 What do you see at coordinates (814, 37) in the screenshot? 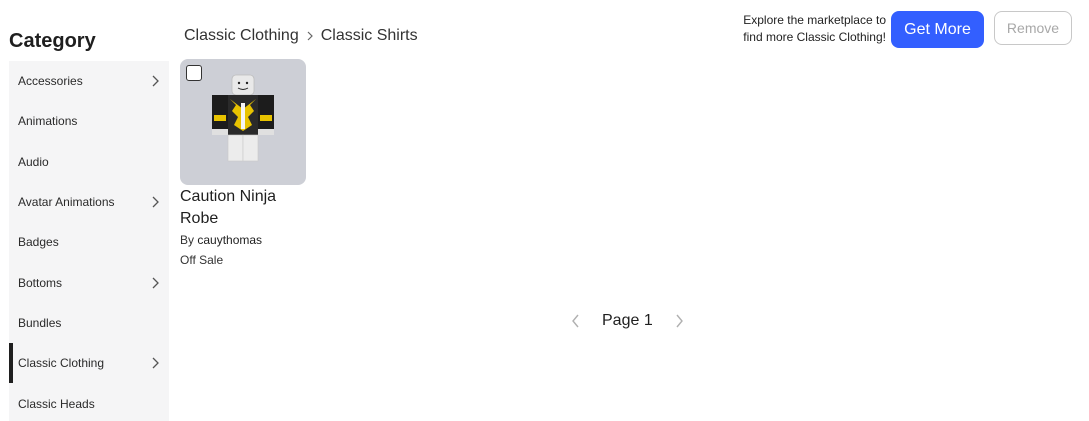
I see `promo-line: find more Classic Clothing!` at bounding box center [814, 37].